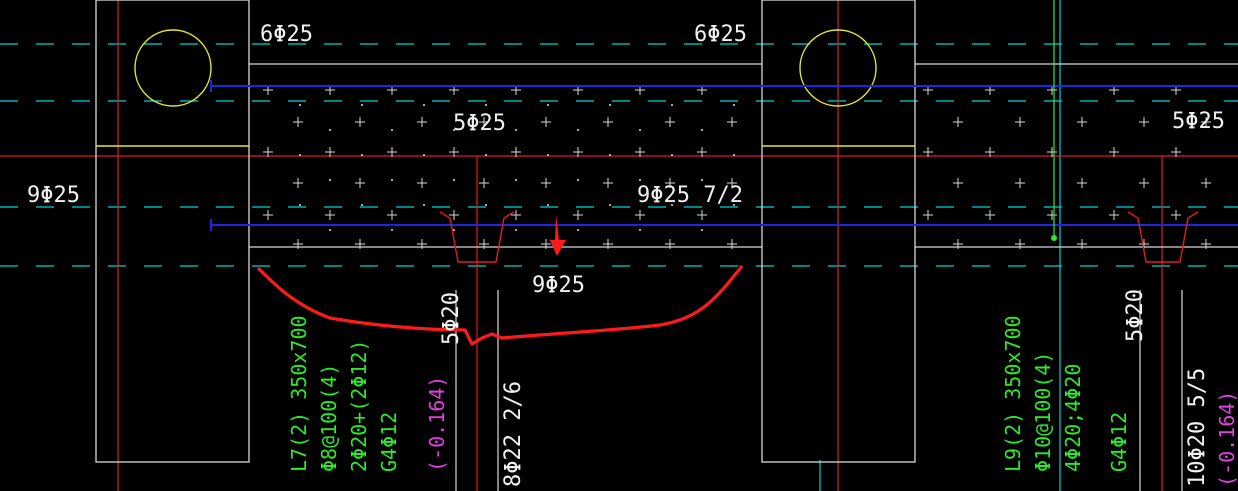 The width and height of the screenshot is (1238, 491). I want to click on beam-L7-main-bars: 2Φ20+(2Φ12), so click(359, 406).